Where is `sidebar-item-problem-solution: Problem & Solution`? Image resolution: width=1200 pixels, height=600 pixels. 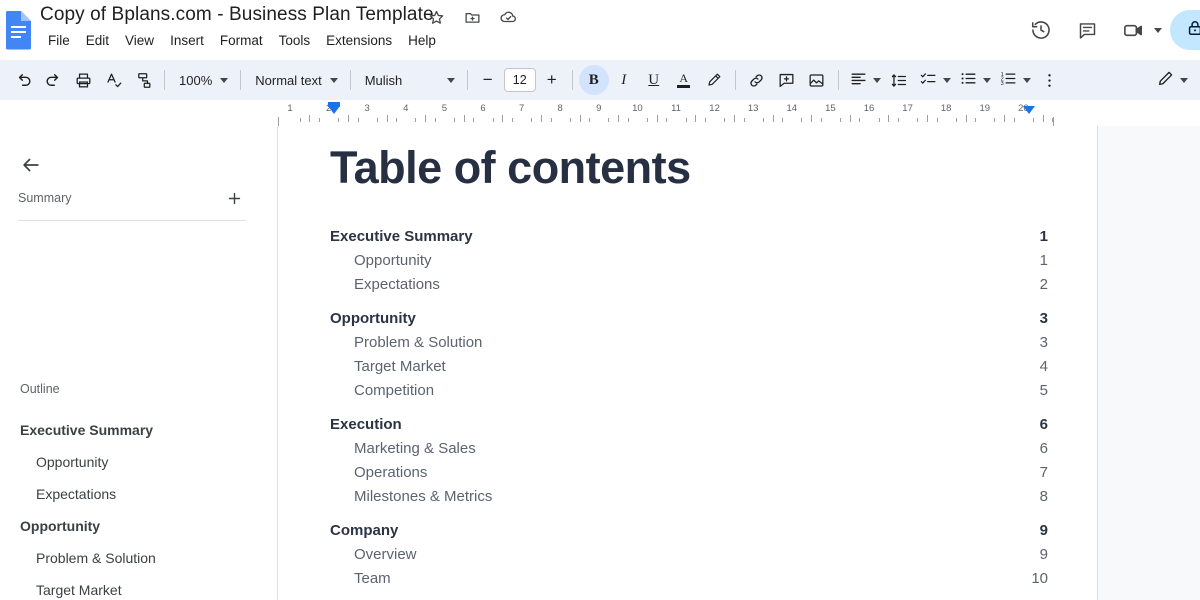
sidebar-item-problem-solution: Problem & Solution is located at coordinates (139, 558).